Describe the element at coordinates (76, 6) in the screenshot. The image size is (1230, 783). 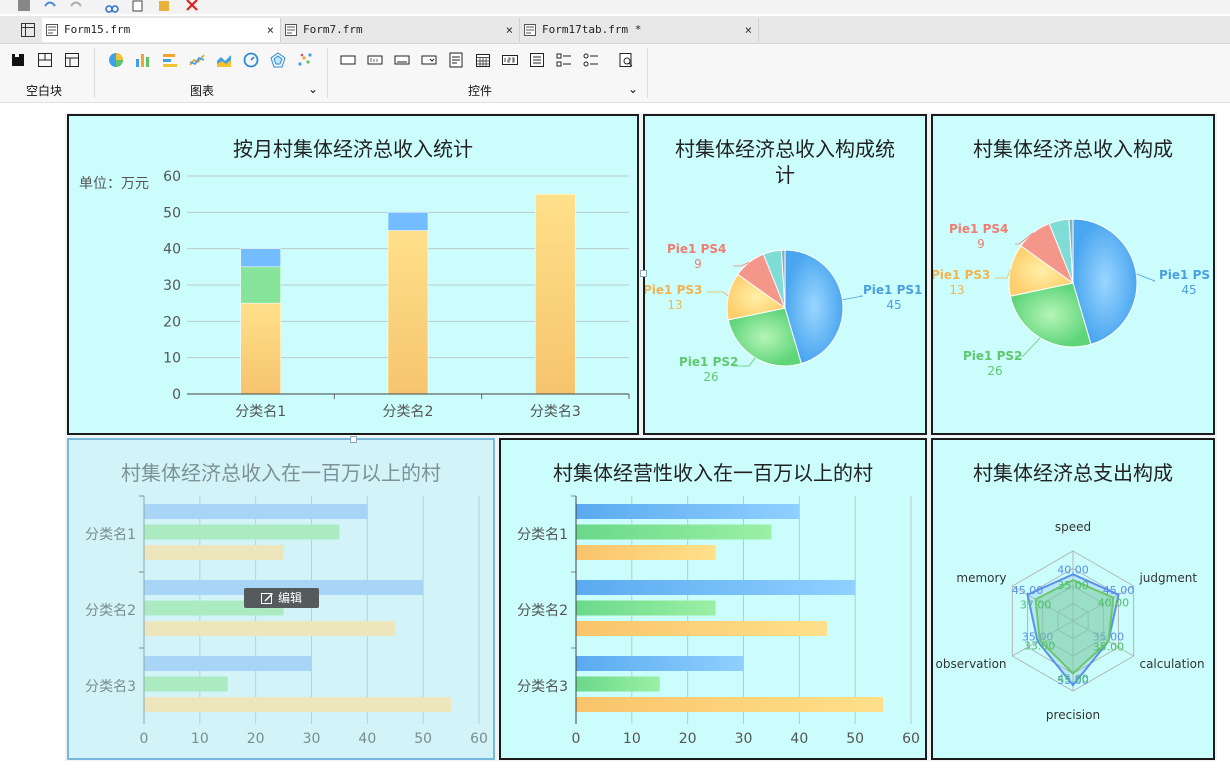
I see `redo-icon` at that location.